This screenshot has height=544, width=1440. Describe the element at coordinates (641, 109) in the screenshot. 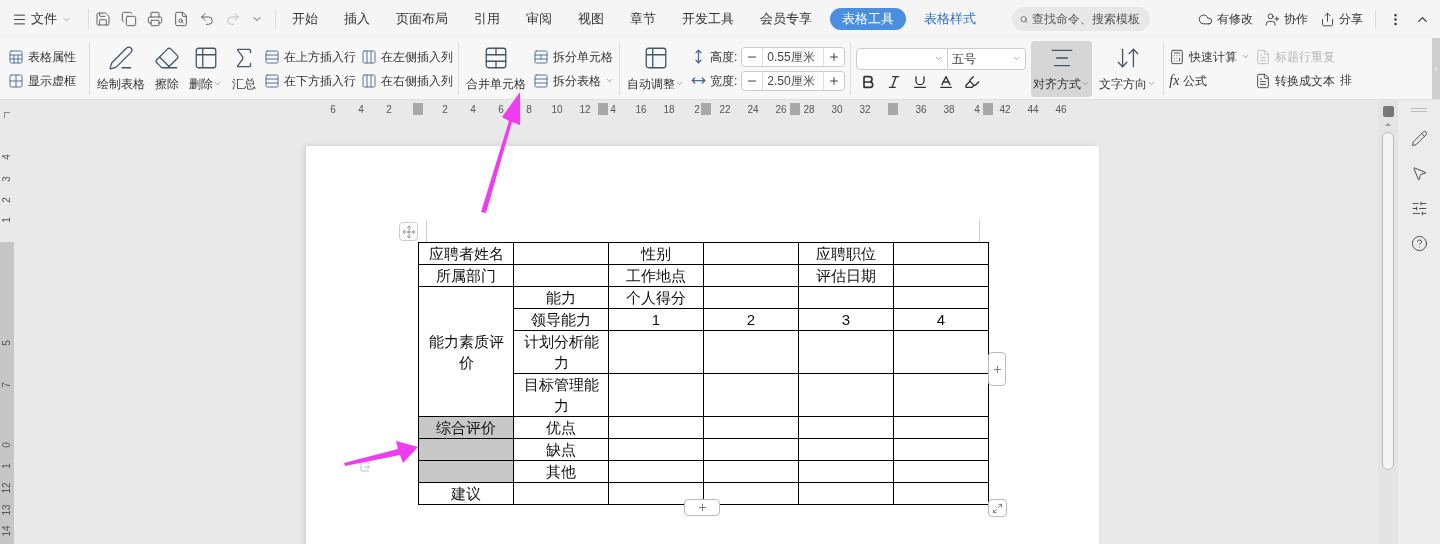

I see `ruler-number: 16` at that location.